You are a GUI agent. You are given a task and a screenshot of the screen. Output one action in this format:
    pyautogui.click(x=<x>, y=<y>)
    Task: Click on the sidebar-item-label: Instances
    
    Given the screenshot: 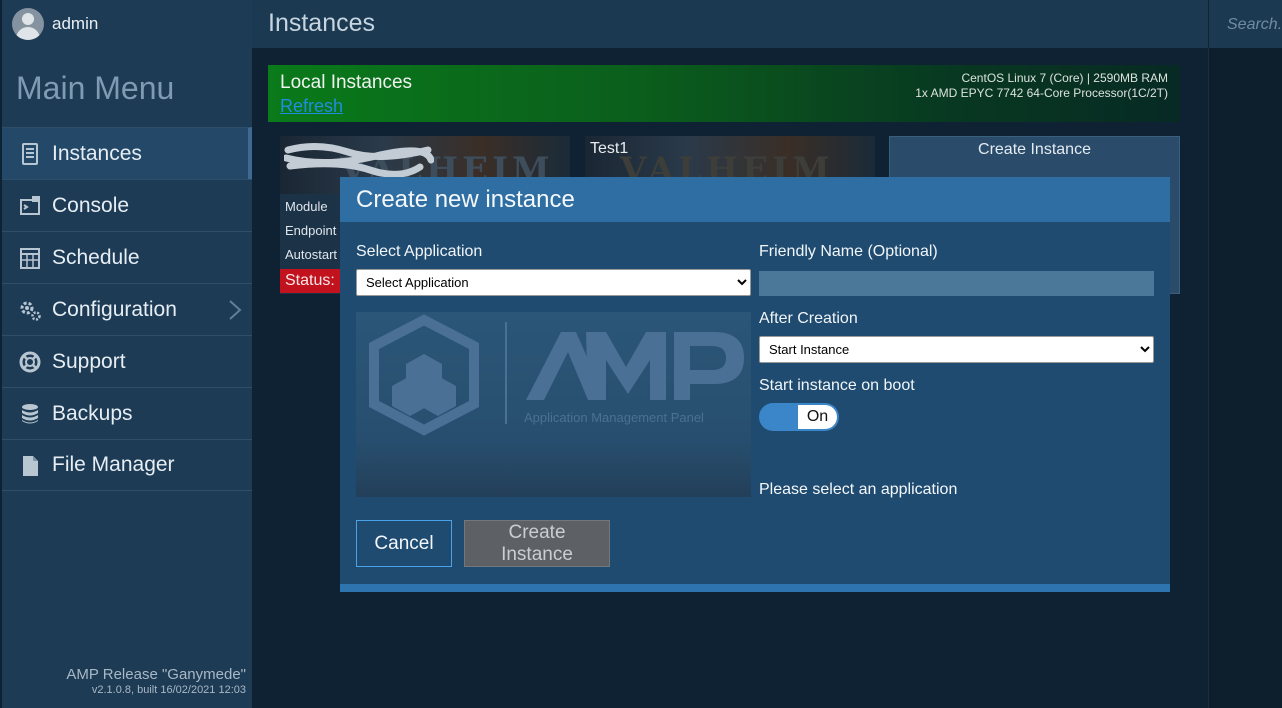 What is the action you would take?
    pyautogui.click(x=97, y=153)
    